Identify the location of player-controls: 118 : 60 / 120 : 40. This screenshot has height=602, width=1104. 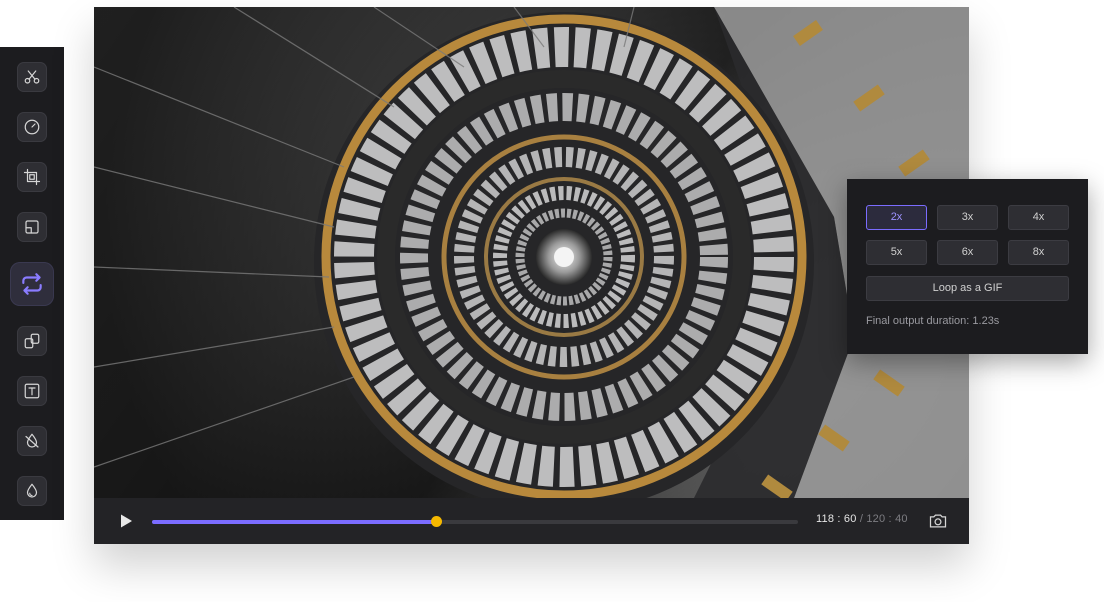
(531, 521).